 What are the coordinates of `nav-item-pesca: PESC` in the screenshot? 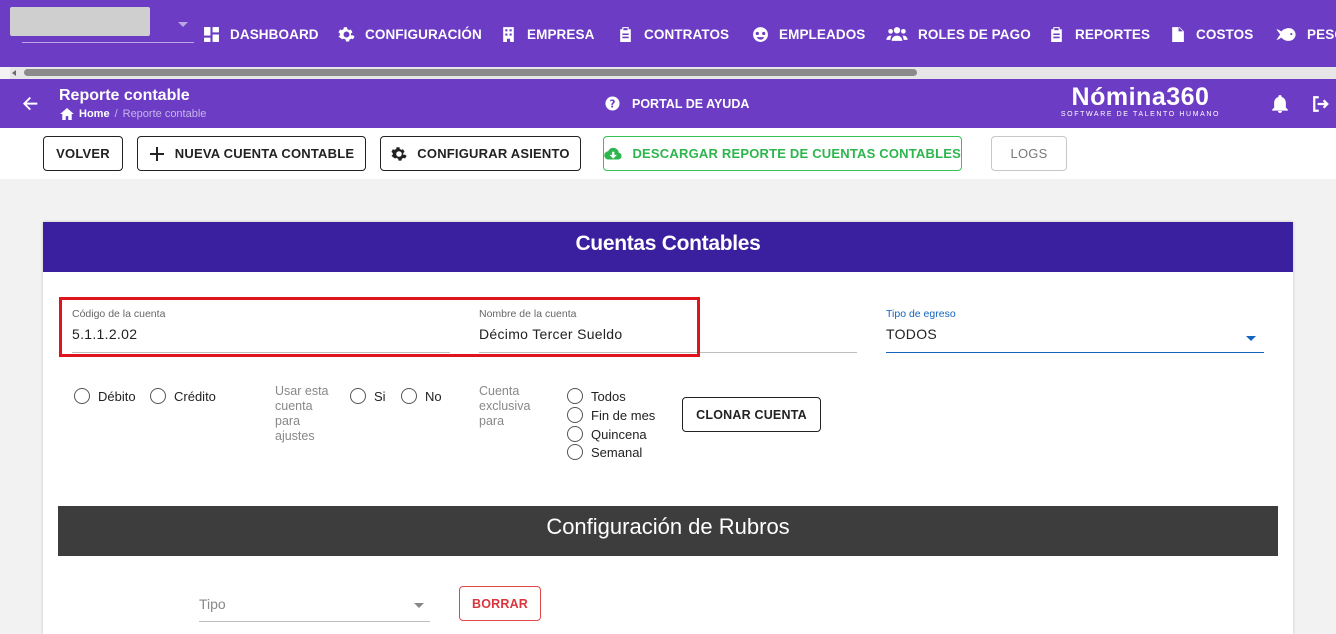 It's located at (1305, 34).